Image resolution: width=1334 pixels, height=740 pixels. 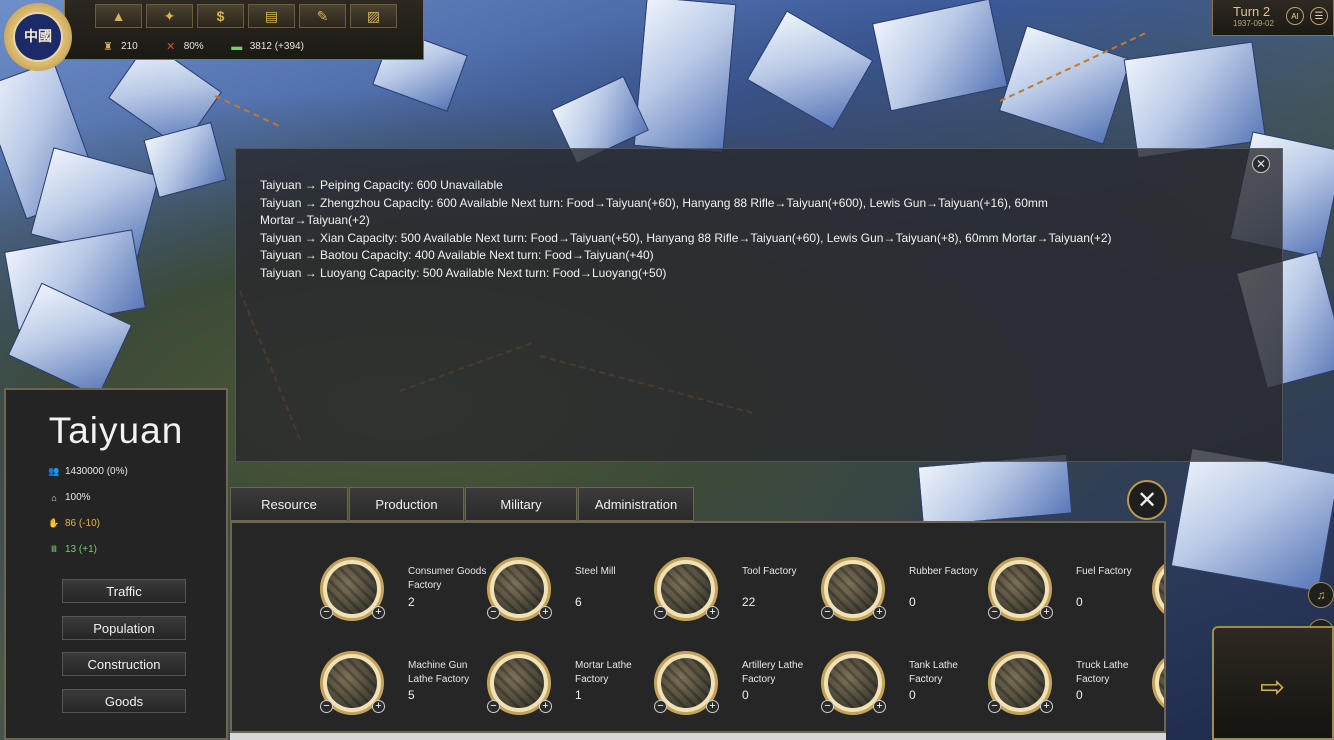 I want to click on loyalty-value: 100%, so click(x=78, y=497).